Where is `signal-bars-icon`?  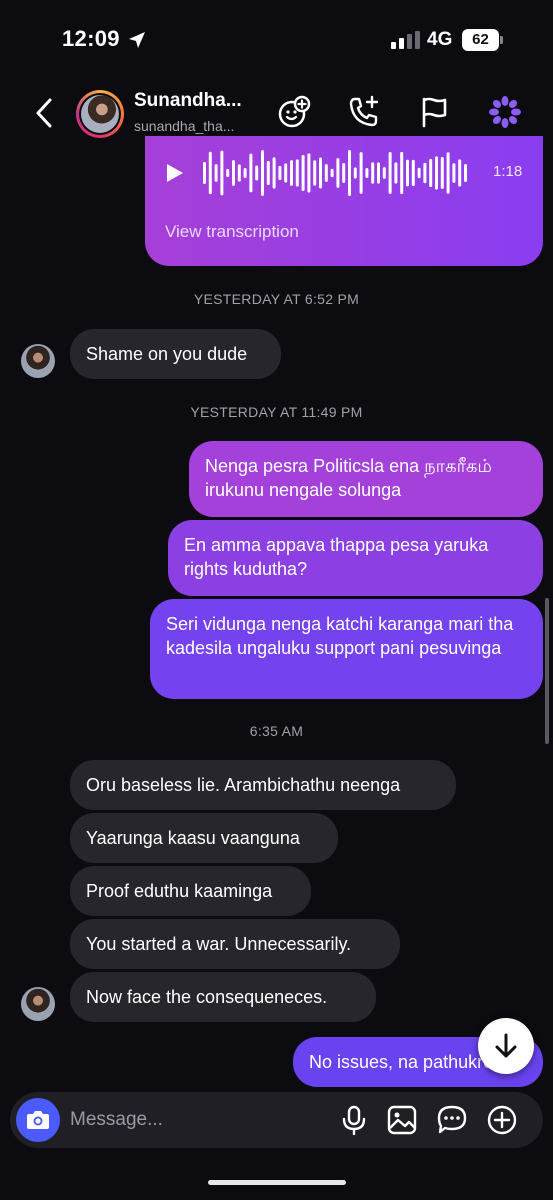 signal-bars-icon is located at coordinates (405, 40).